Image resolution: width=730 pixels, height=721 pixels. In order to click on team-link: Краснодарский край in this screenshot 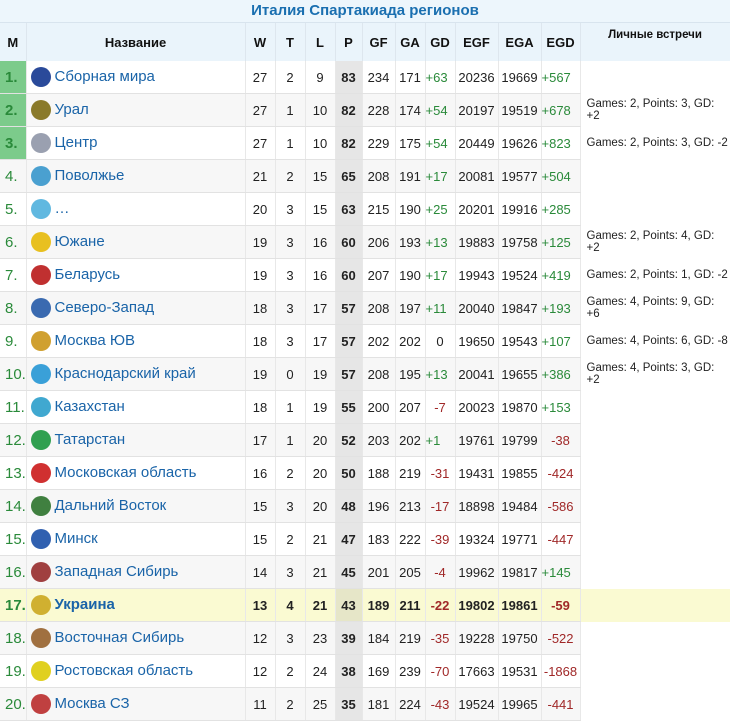, I will do `click(125, 373)`.